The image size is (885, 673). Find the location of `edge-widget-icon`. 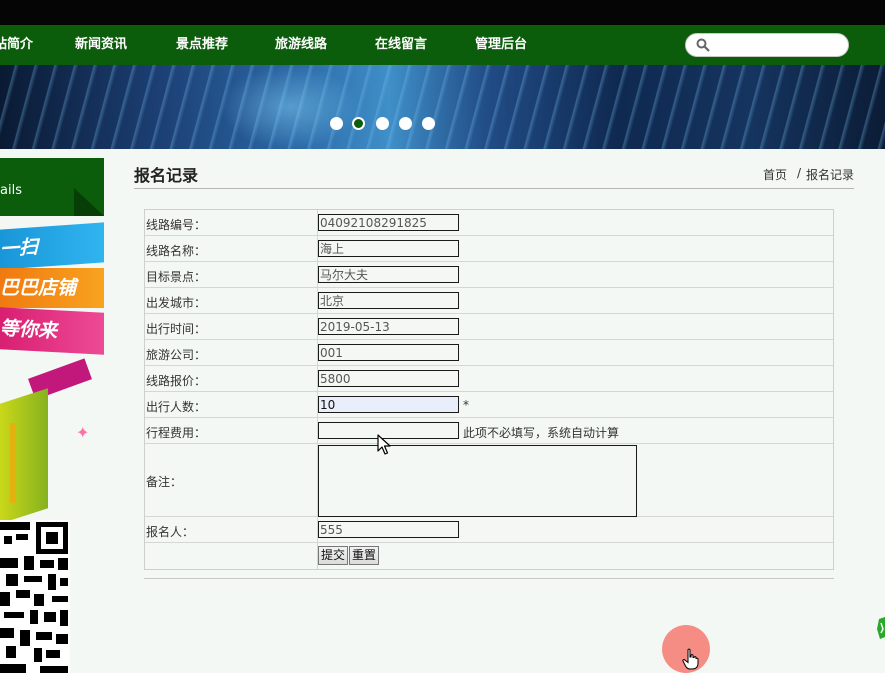

edge-widget-icon is located at coordinates (881, 628).